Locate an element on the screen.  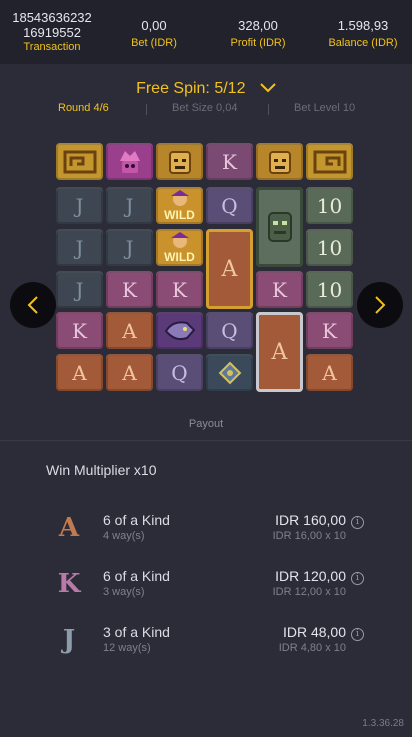
next-button is located at coordinates (380, 305).